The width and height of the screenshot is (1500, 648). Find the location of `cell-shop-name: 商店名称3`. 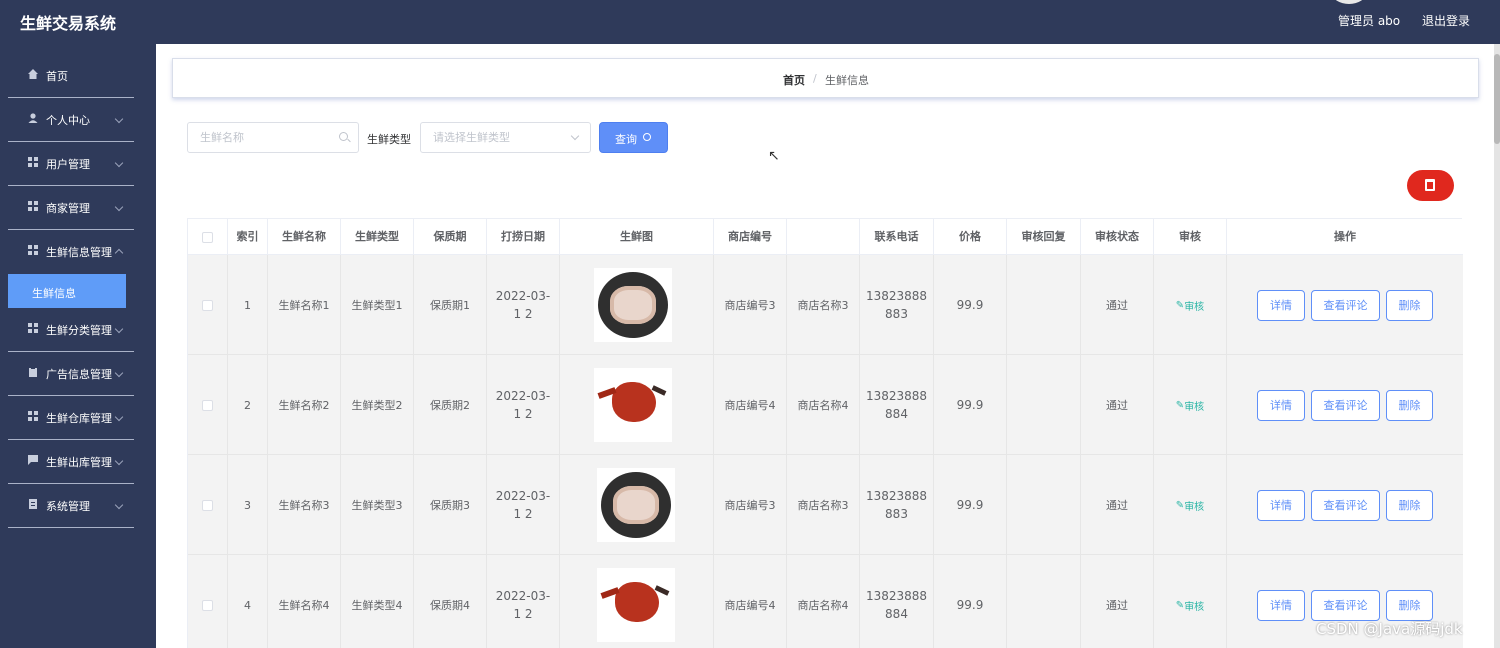

cell-shop-name: 商店名称3 is located at coordinates (823, 505).